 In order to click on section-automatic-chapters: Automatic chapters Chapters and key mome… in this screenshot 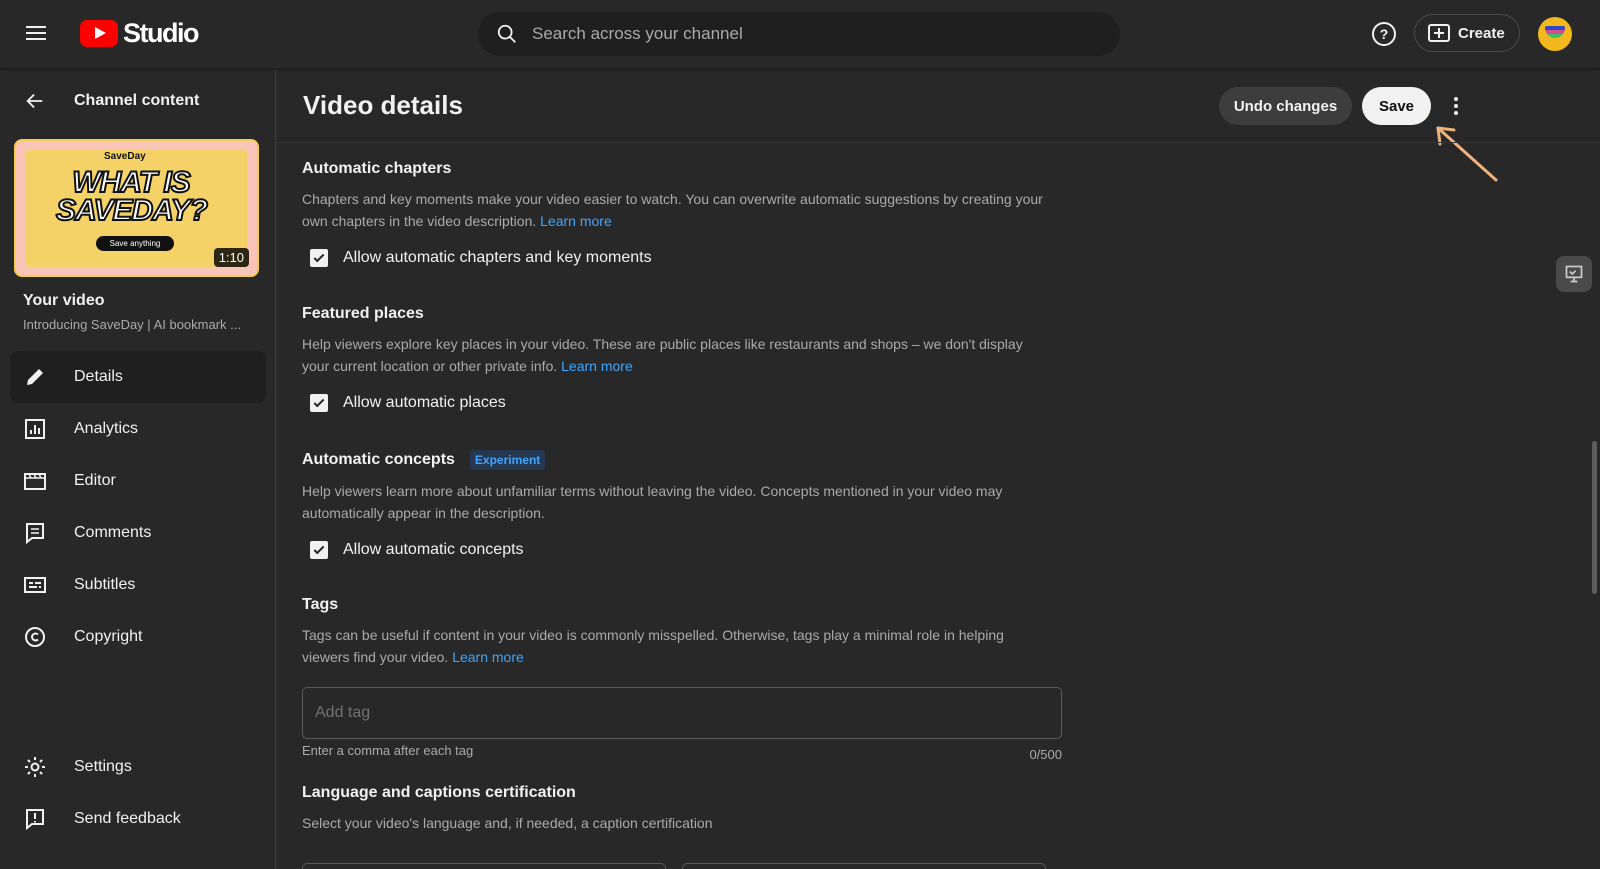, I will do `click(677, 213)`.